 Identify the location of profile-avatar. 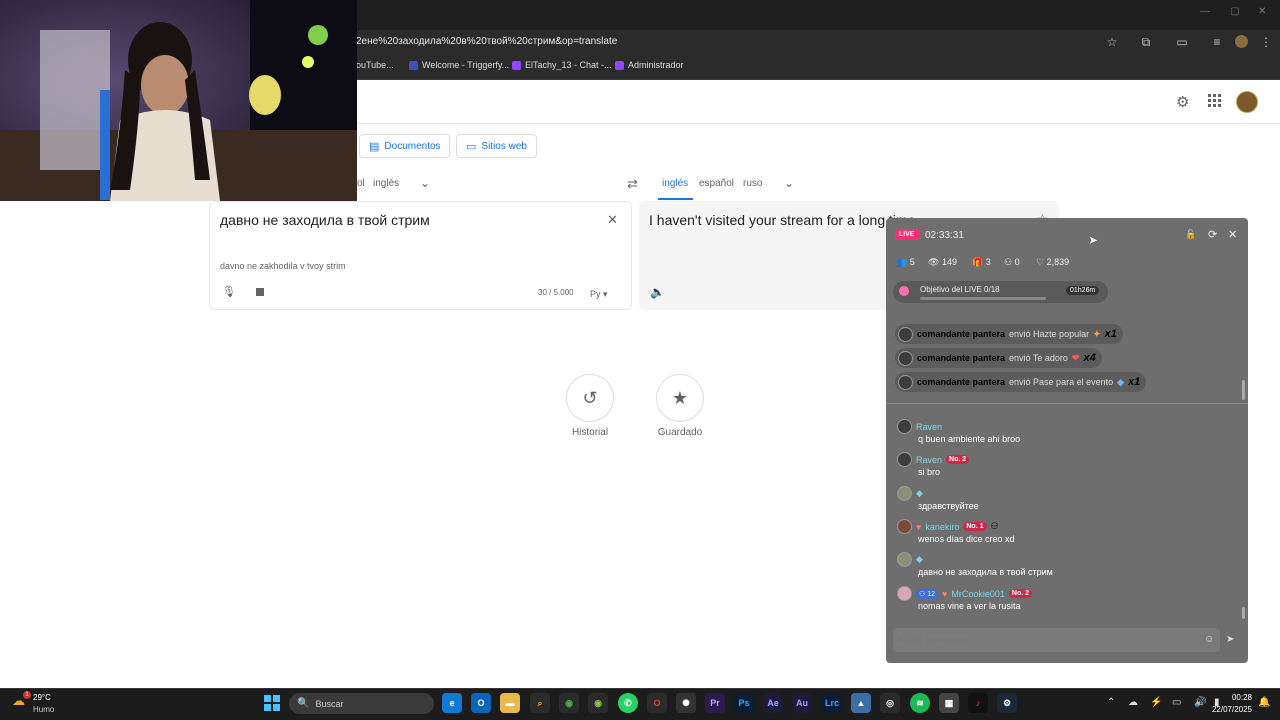
(1241, 41).